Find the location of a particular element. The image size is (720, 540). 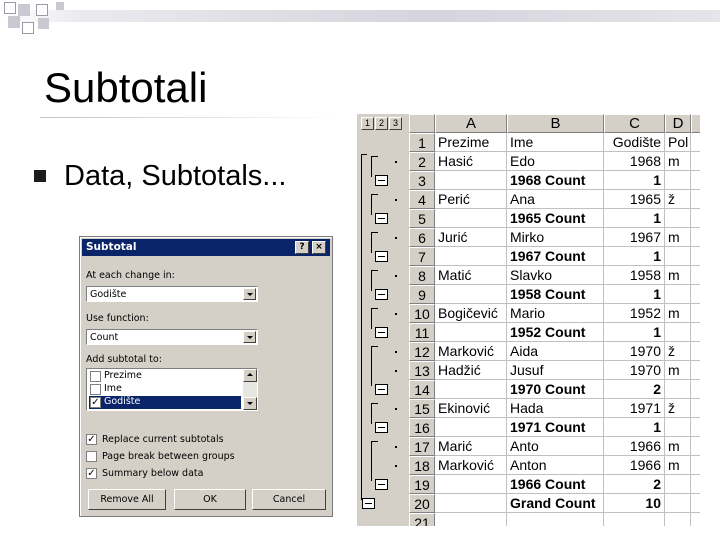

cell-a: Jurić is located at coordinates (471, 237).